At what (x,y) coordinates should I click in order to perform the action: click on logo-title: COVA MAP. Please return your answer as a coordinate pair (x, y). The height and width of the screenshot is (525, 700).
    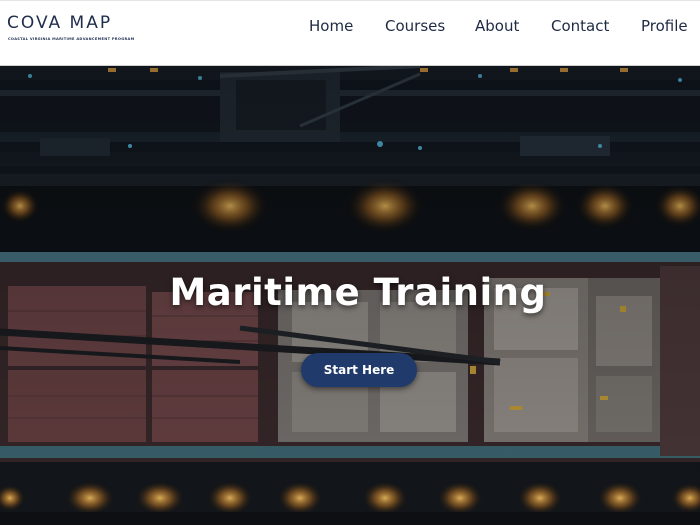
    Looking at the image, I should click on (60, 23).